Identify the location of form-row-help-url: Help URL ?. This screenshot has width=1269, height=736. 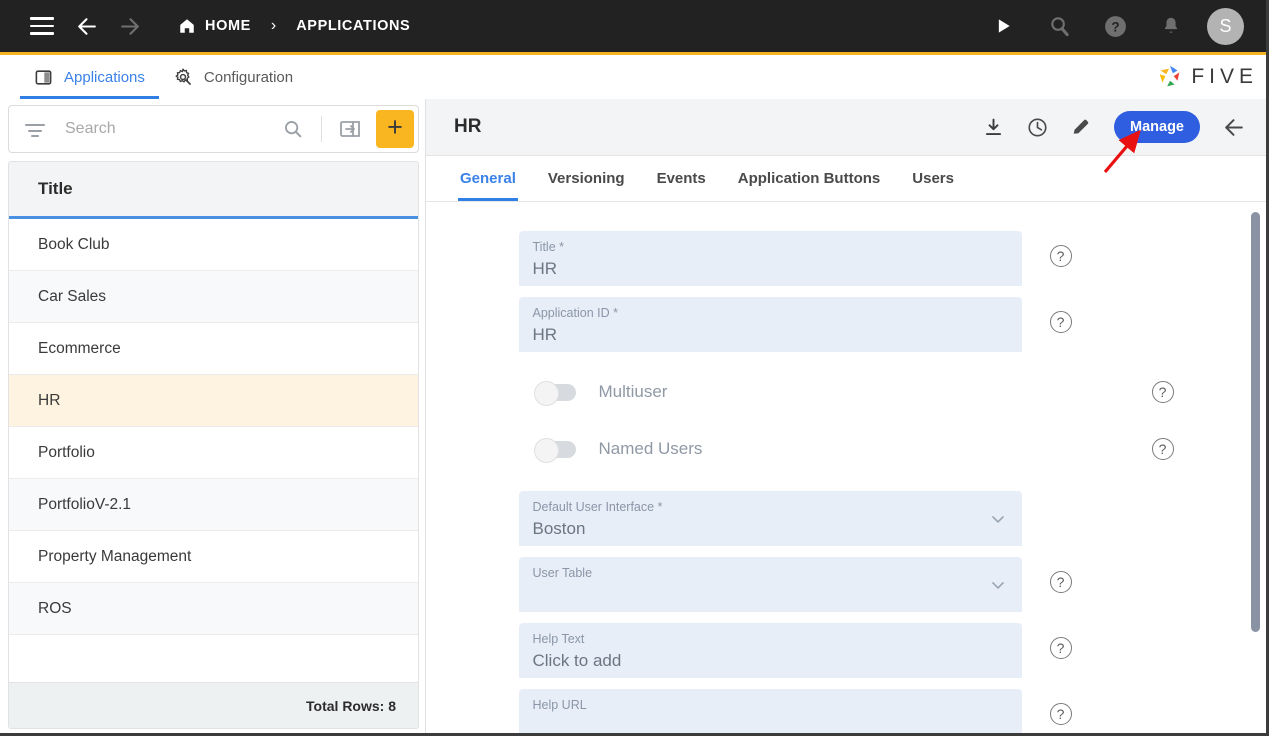
(846, 711).